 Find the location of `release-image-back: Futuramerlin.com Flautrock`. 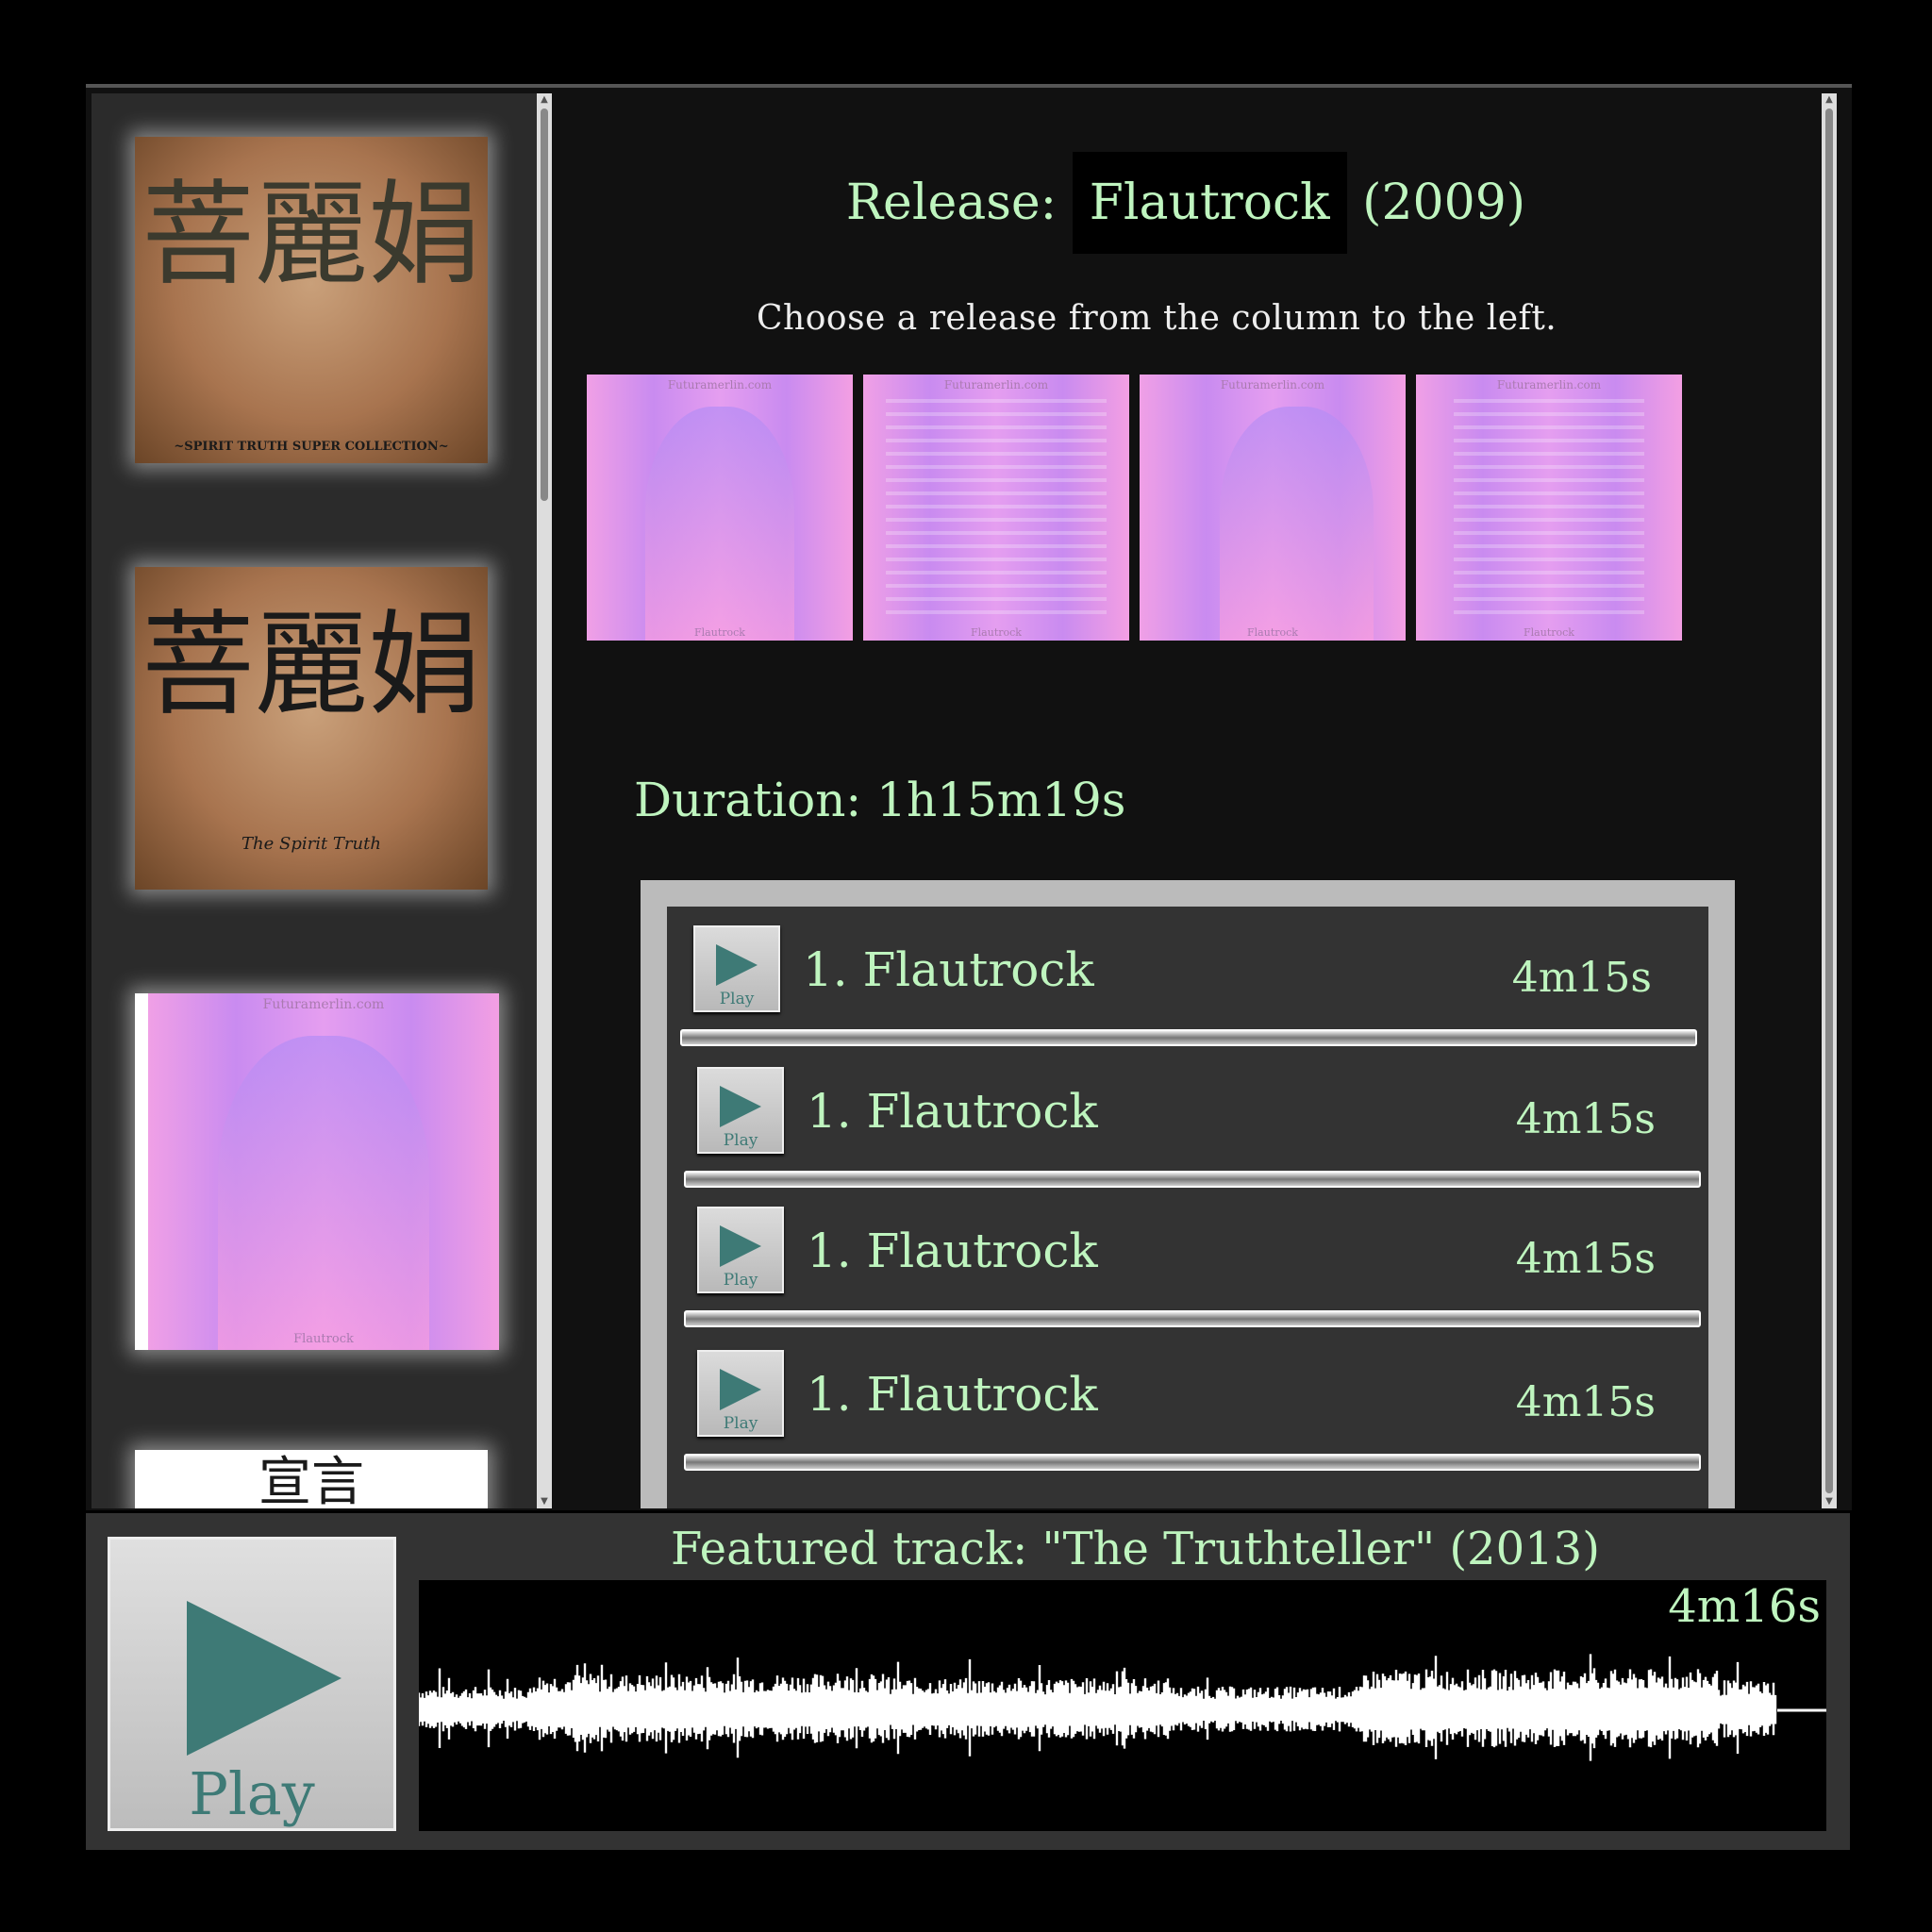

release-image-back: Futuramerlin.com Flautrock is located at coordinates (996, 508).